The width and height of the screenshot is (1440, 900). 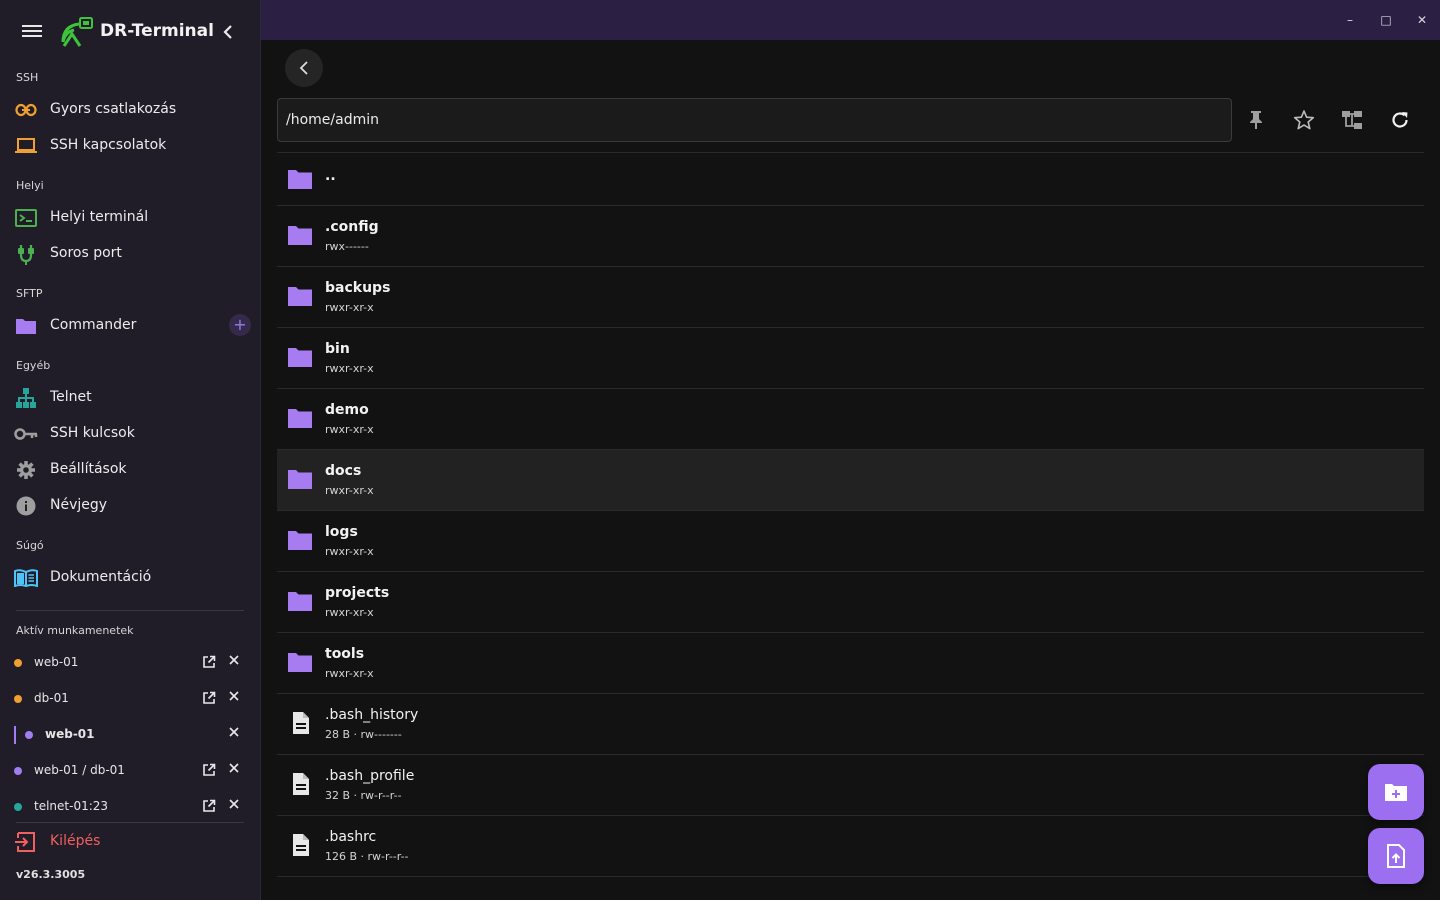 I want to click on new-folder-button, so click(x=1396, y=792).